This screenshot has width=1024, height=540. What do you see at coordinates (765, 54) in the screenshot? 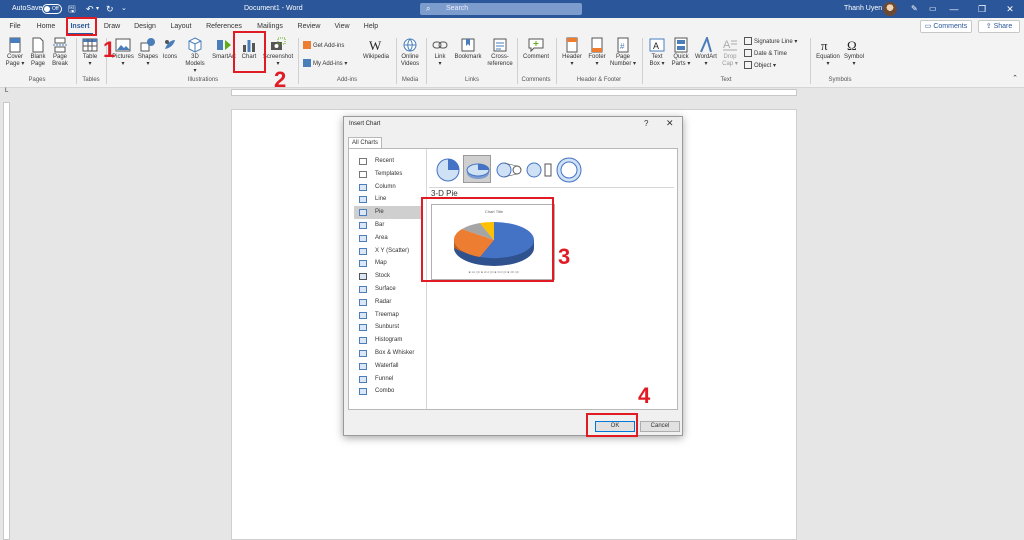
I see `date-time-button: Date & Time` at bounding box center [765, 54].